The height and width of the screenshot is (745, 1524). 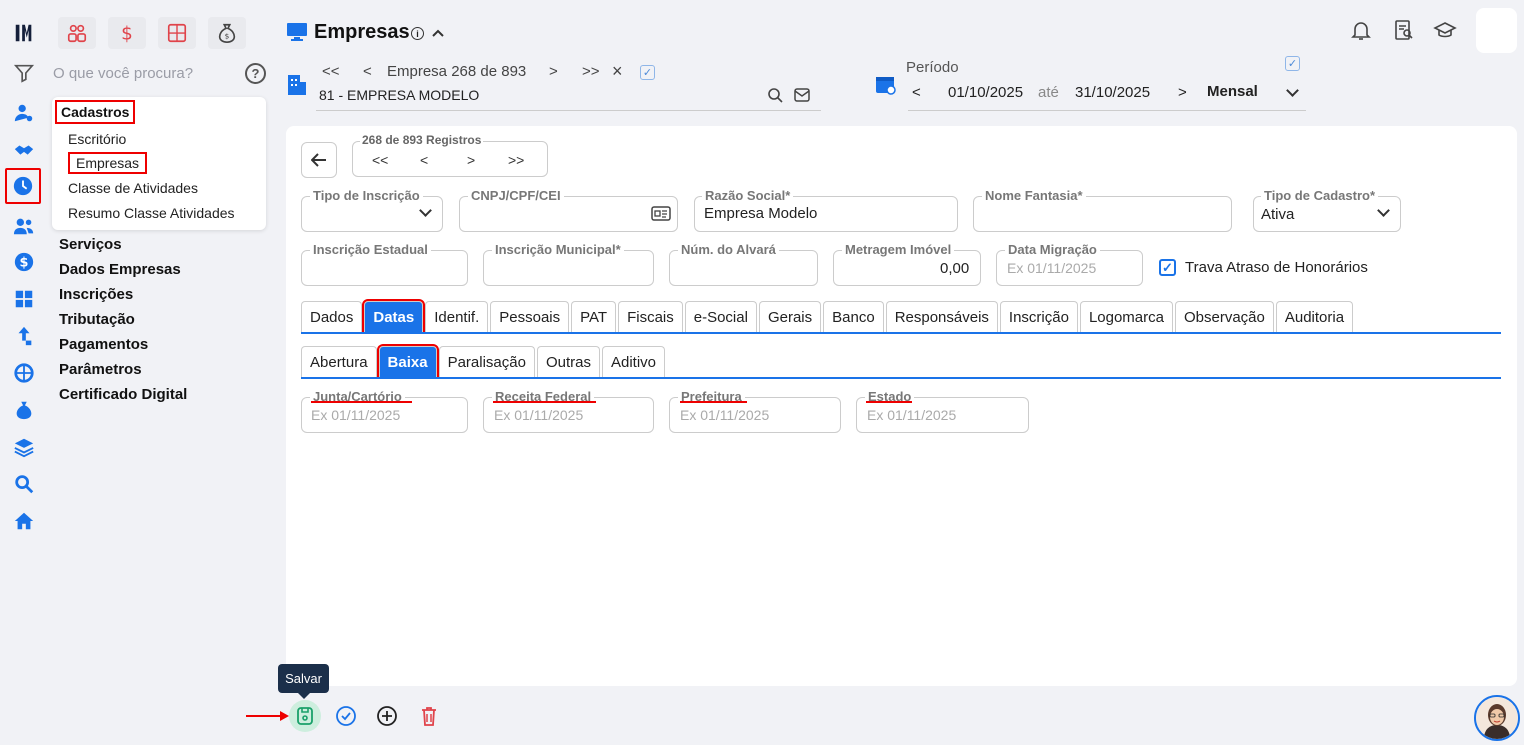 I want to click on save-button, so click(x=305, y=716).